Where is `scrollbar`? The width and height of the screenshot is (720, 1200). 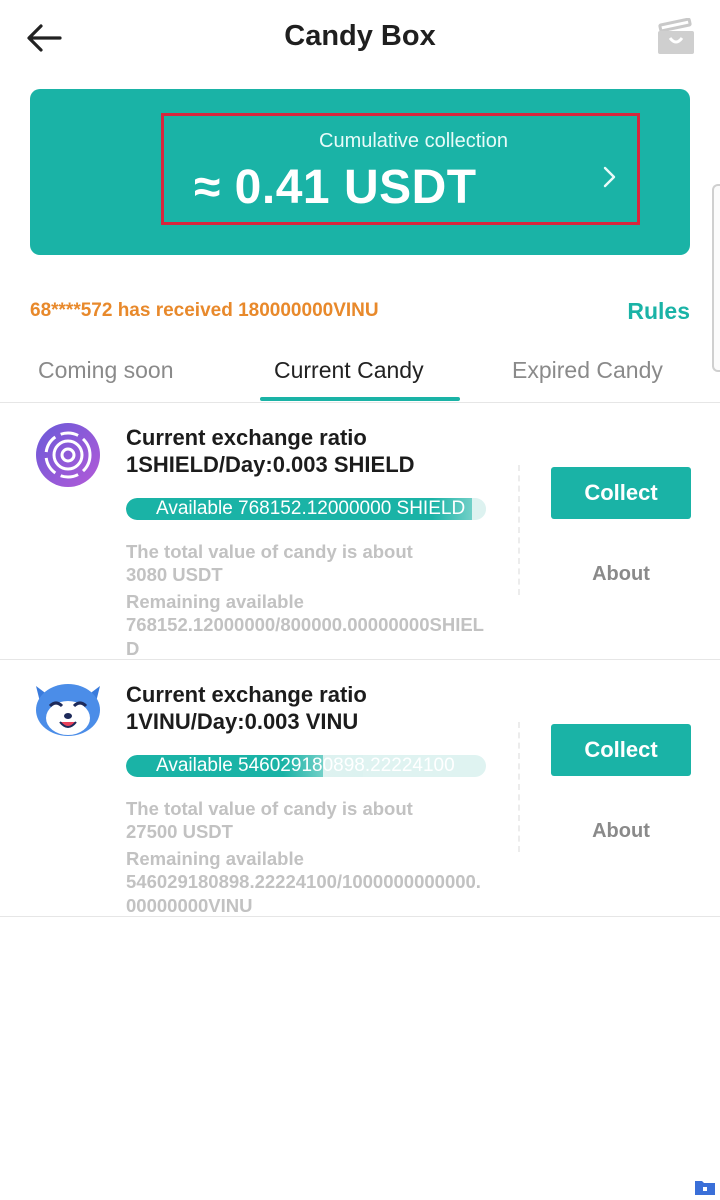 scrollbar is located at coordinates (716, 278).